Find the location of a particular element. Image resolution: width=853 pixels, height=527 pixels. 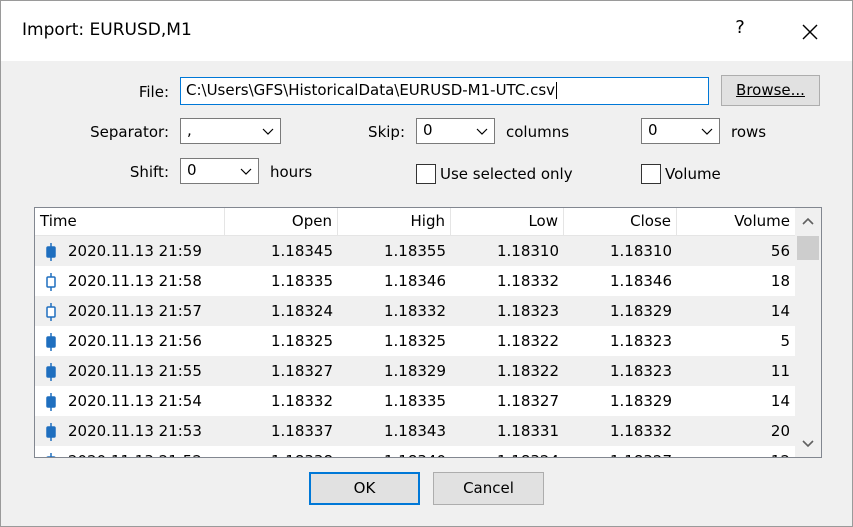

cell-close: 1.18332 is located at coordinates (640, 431).